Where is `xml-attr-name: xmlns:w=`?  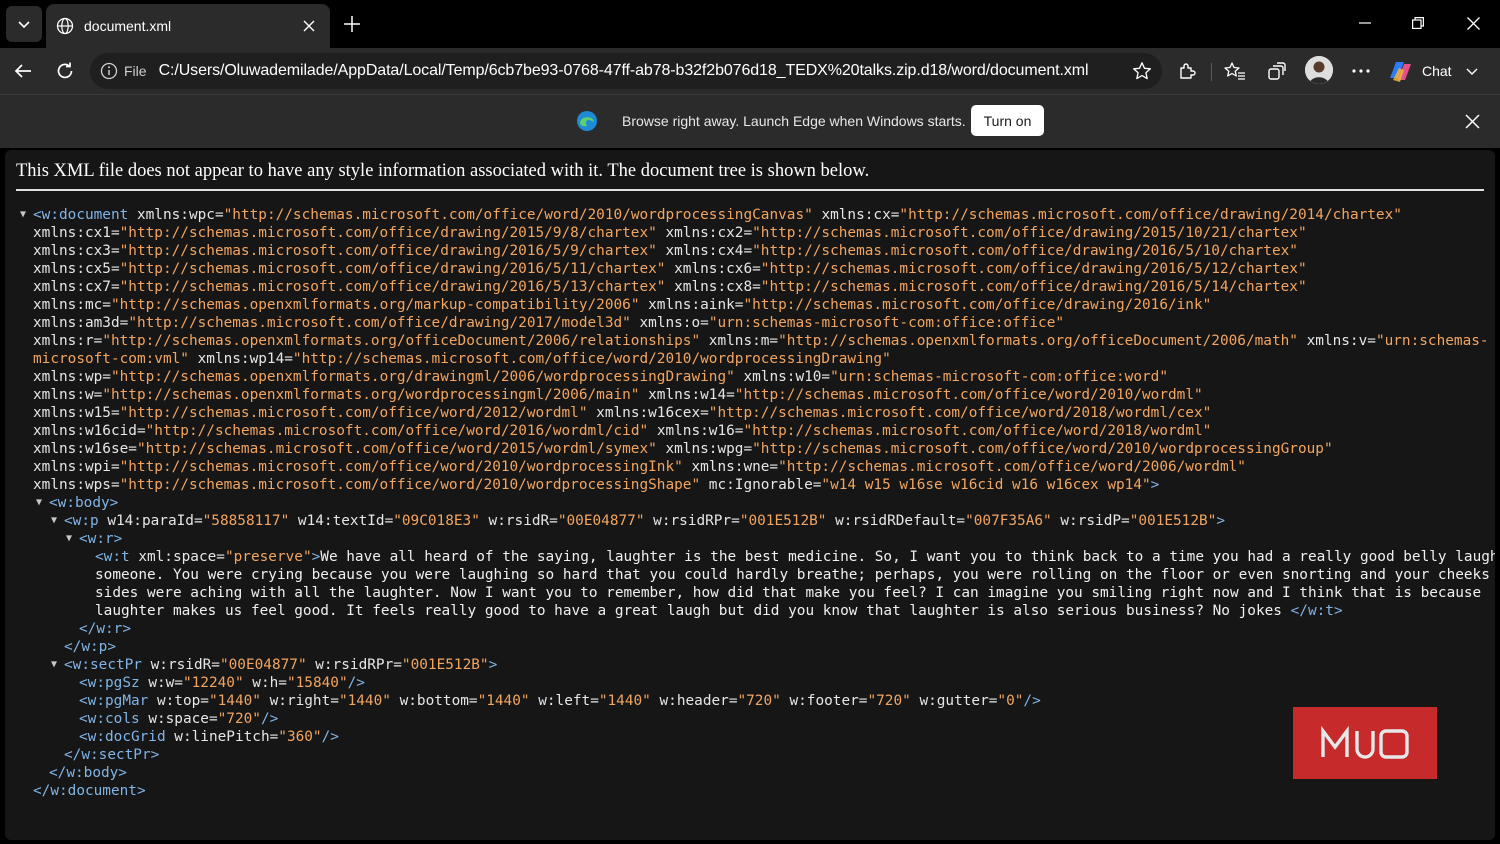
xml-attr-name: xmlns:w= is located at coordinates (68, 395).